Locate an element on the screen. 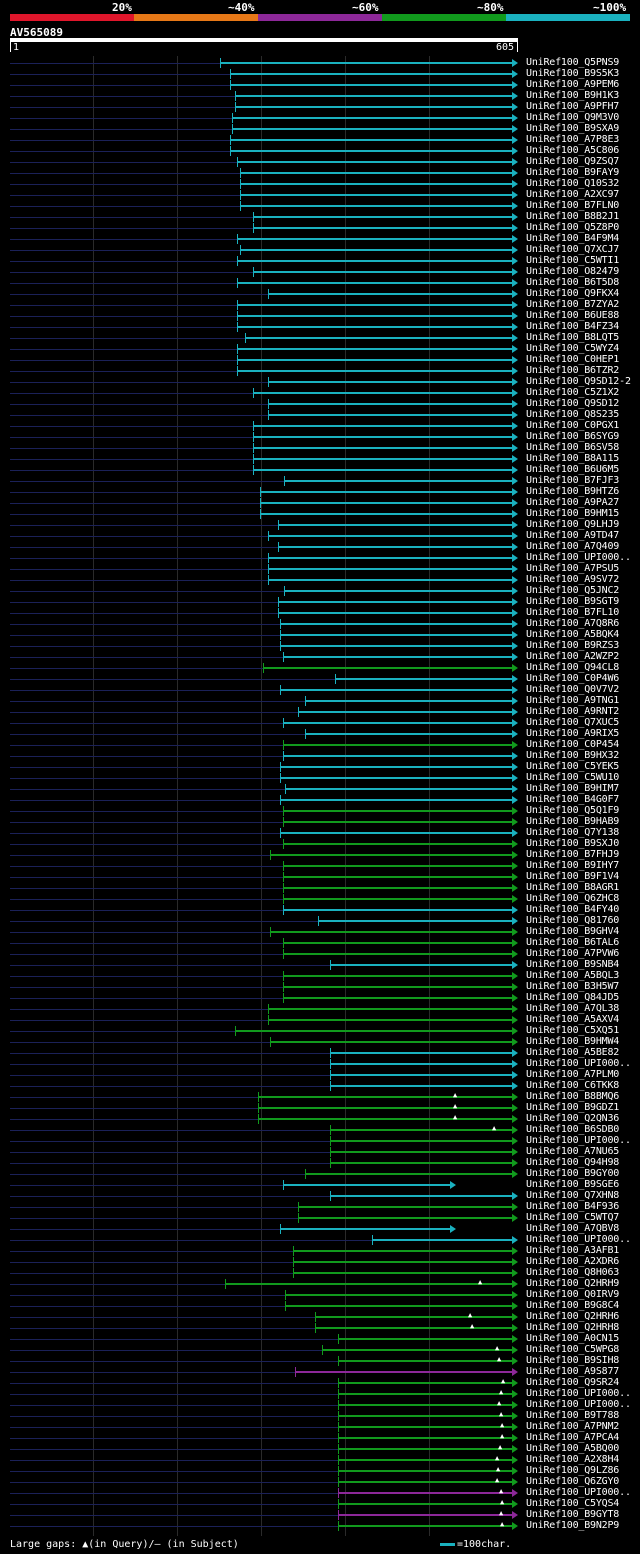 The image size is (640, 1554). hit-name-link: UniRef100_Q2HRH6 is located at coordinates (572, 1316).